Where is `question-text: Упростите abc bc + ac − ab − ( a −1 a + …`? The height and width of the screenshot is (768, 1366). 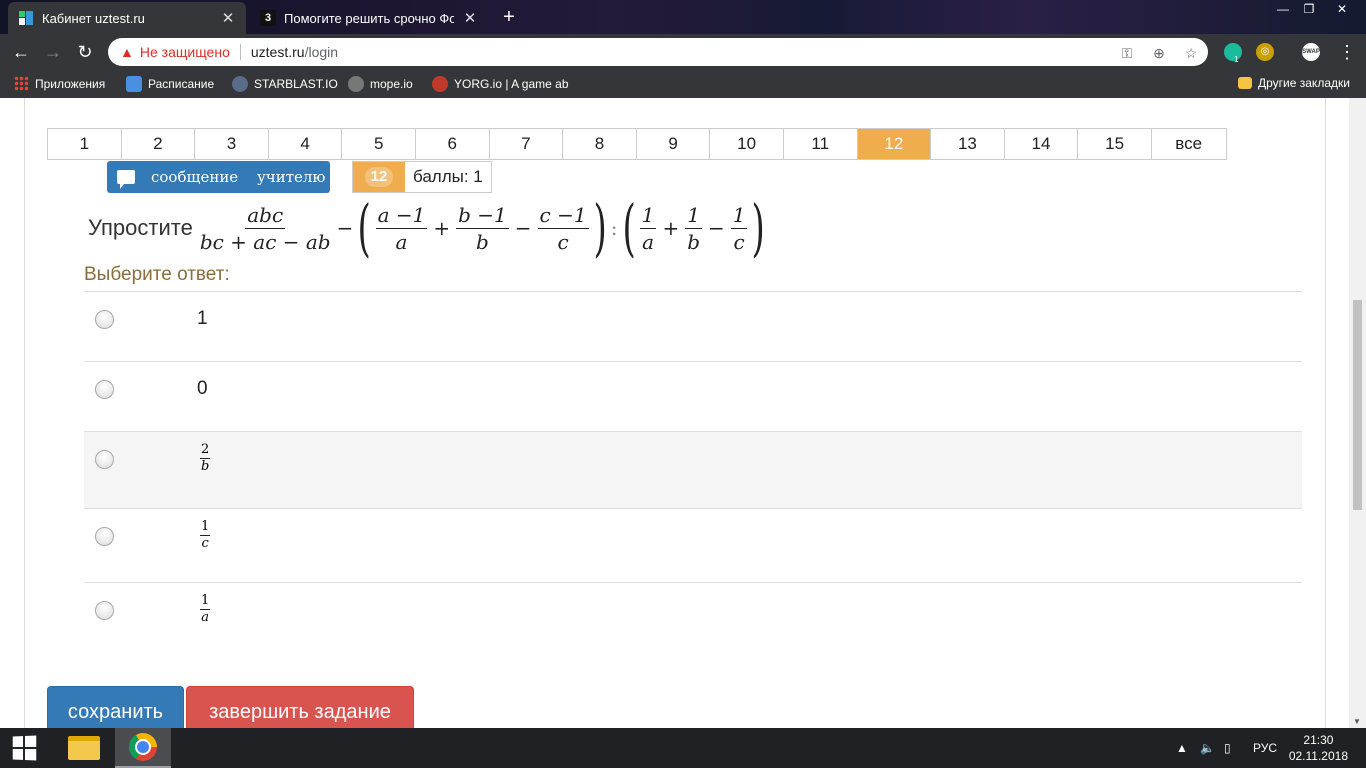
question-text: Упростите abc bc + ac − ab − ( a −1 a + … is located at coordinates (427, 228).